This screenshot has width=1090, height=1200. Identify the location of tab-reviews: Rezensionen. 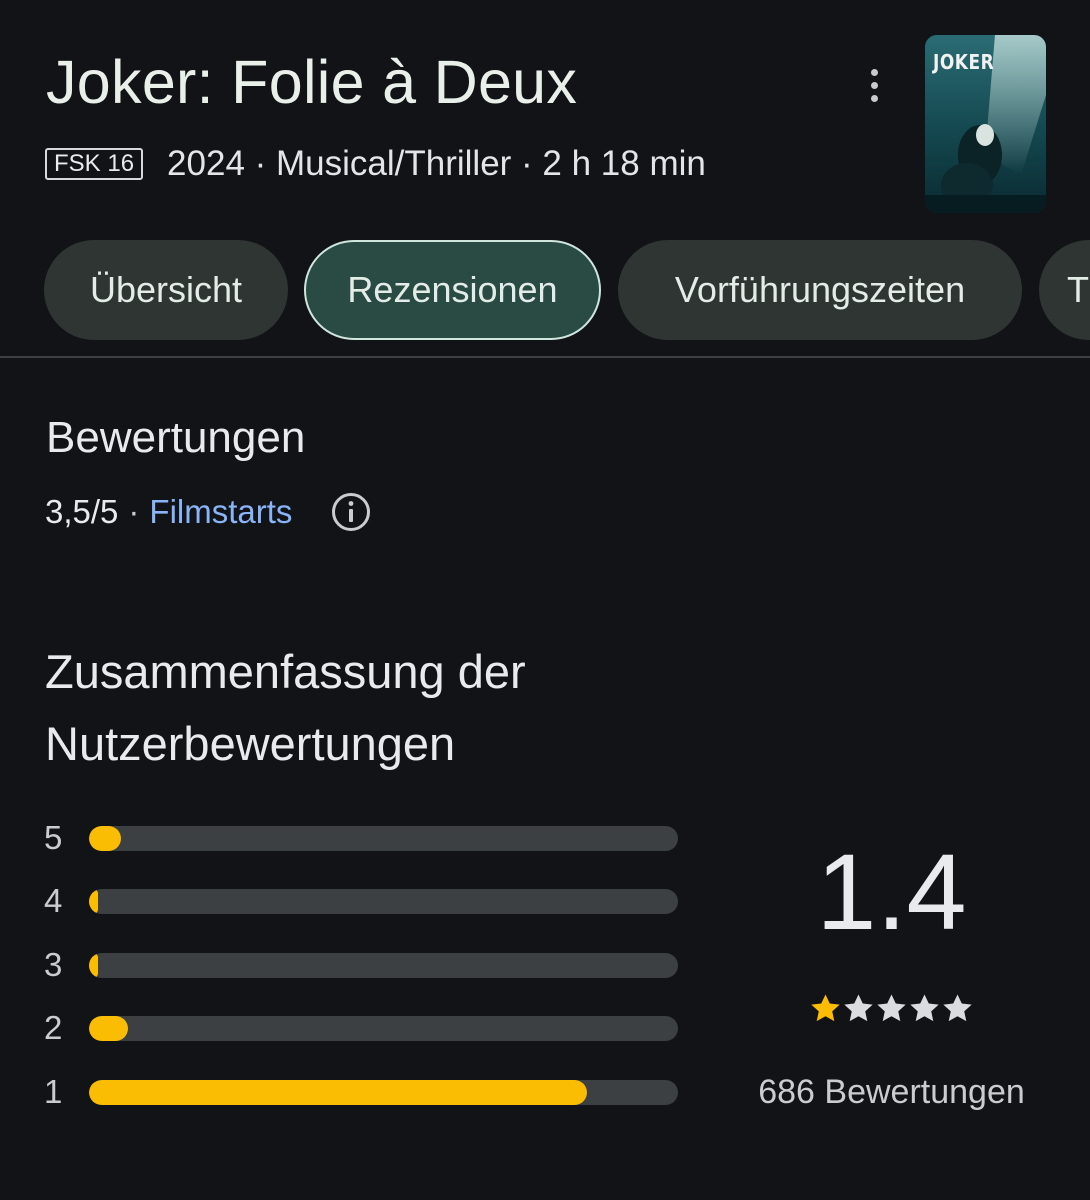
(452, 290).